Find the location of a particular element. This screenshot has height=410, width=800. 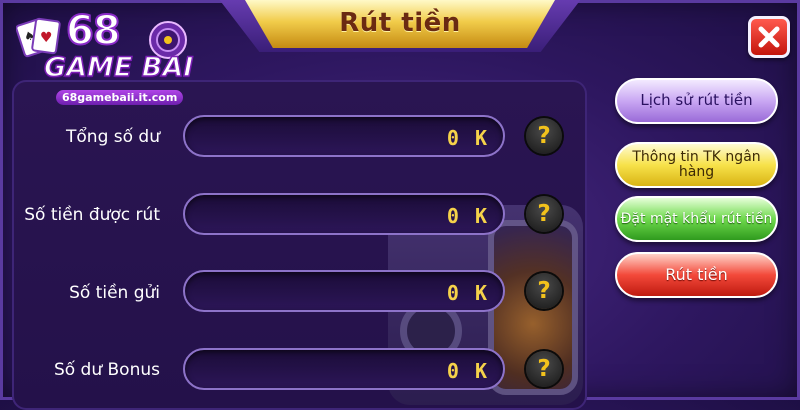

row-label: Số tiền gửi is located at coordinates (114, 293).